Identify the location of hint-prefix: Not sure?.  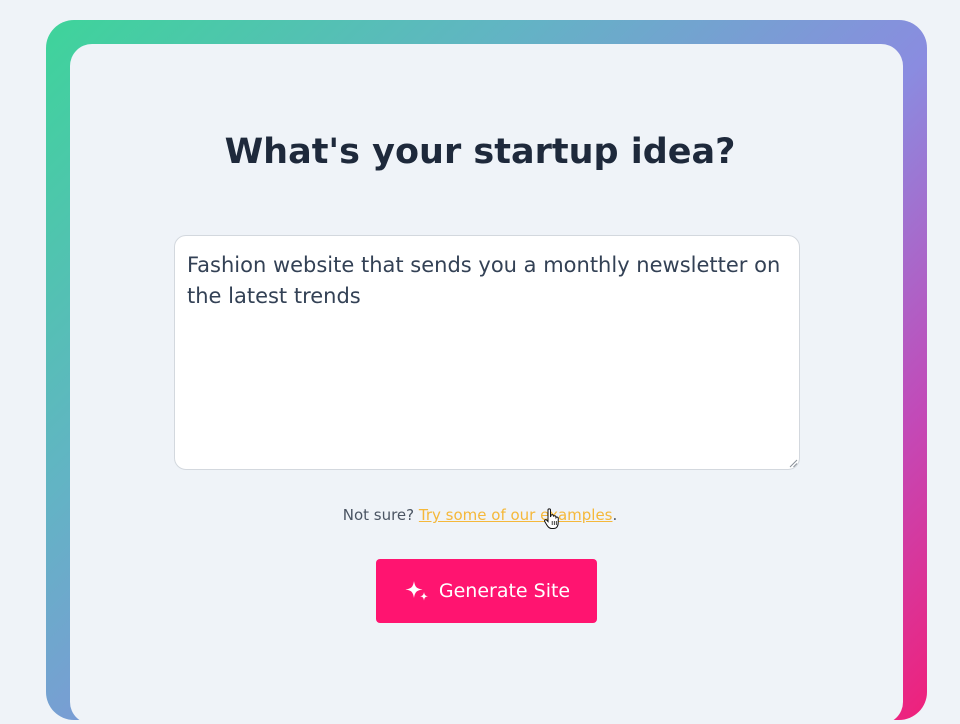
(380, 515).